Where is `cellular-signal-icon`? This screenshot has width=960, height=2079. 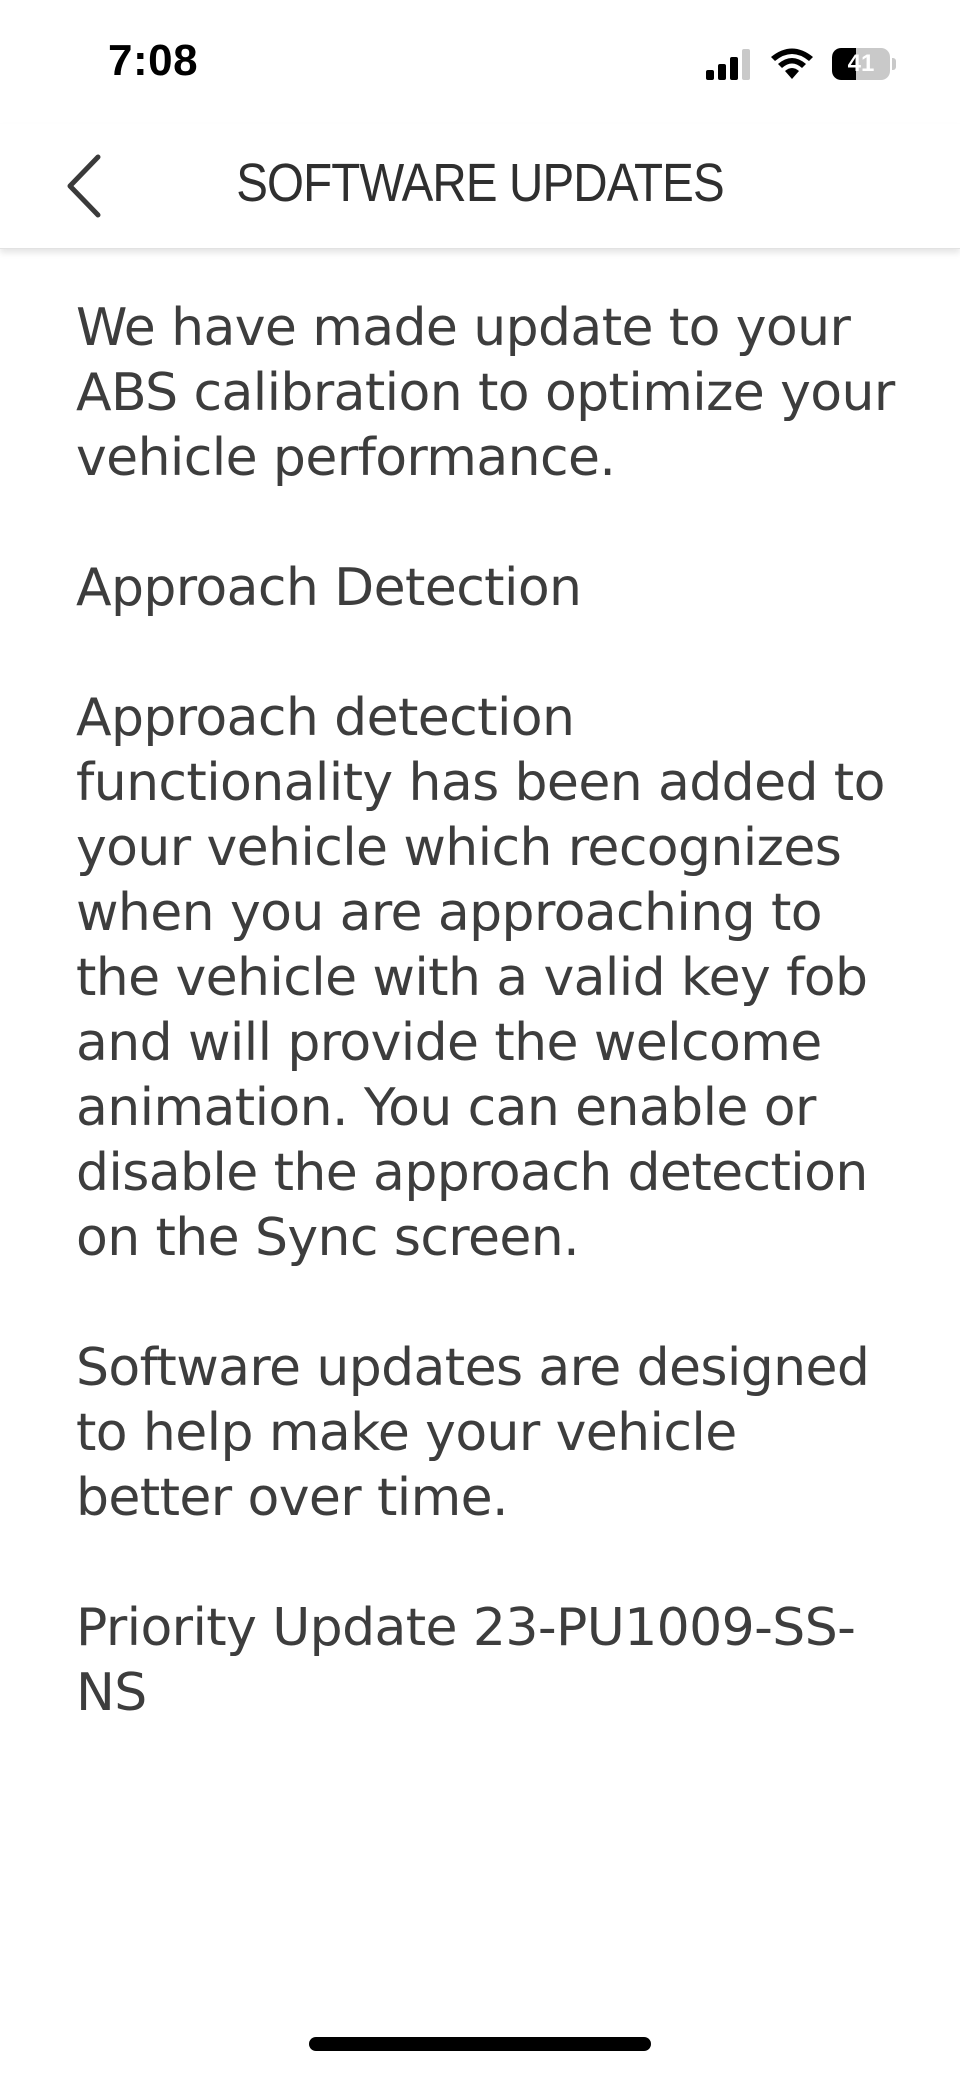 cellular-signal-icon is located at coordinates (728, 64).